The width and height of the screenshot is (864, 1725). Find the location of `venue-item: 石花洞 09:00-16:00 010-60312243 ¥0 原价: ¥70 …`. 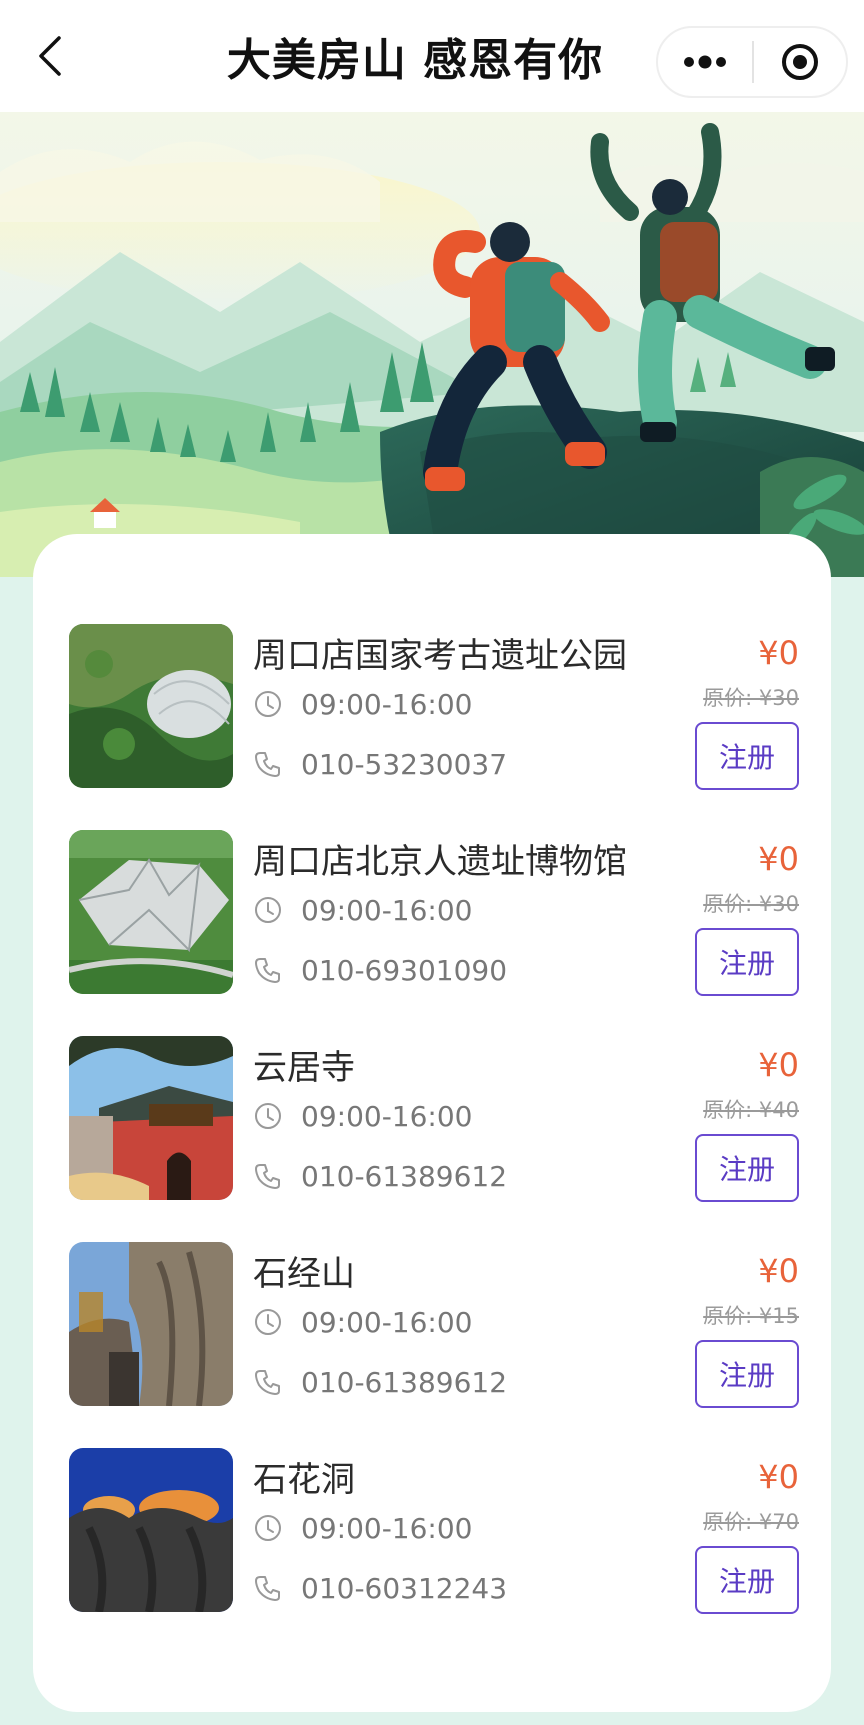

venue-item: 石花洞 09:00-16:00 010-60312243 ¥0 原价: ¥70 … is located at coordinates (434, 1533).